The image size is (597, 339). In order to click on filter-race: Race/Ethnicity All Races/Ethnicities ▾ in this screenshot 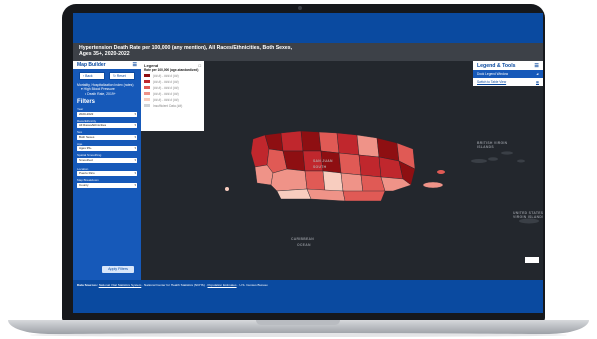, I will do `click(107, 123)`.